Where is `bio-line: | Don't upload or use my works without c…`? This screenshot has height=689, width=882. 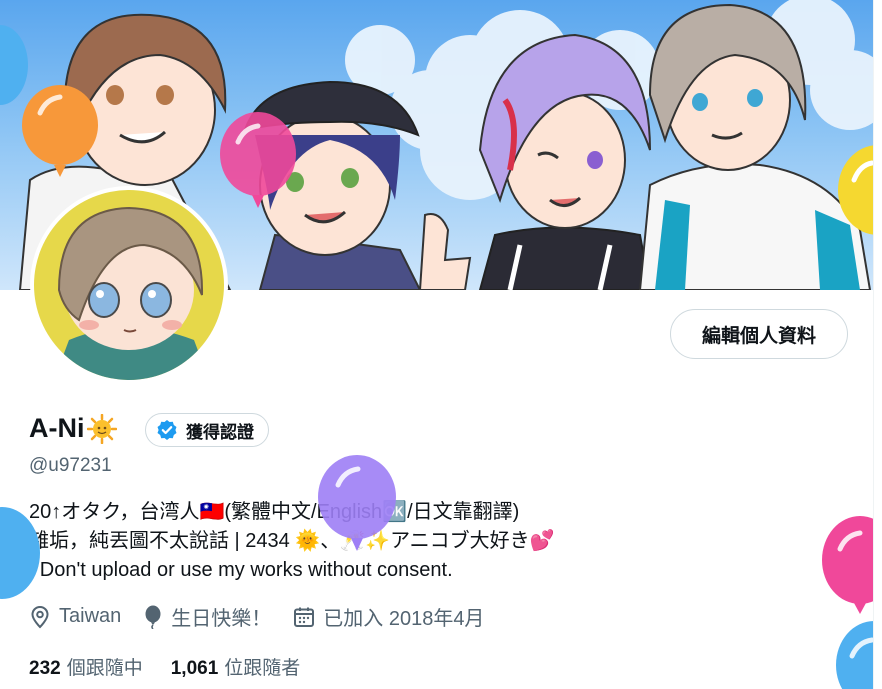
bio-line: | Don't upload or use my works without c… is located at coordinates (241, 570).